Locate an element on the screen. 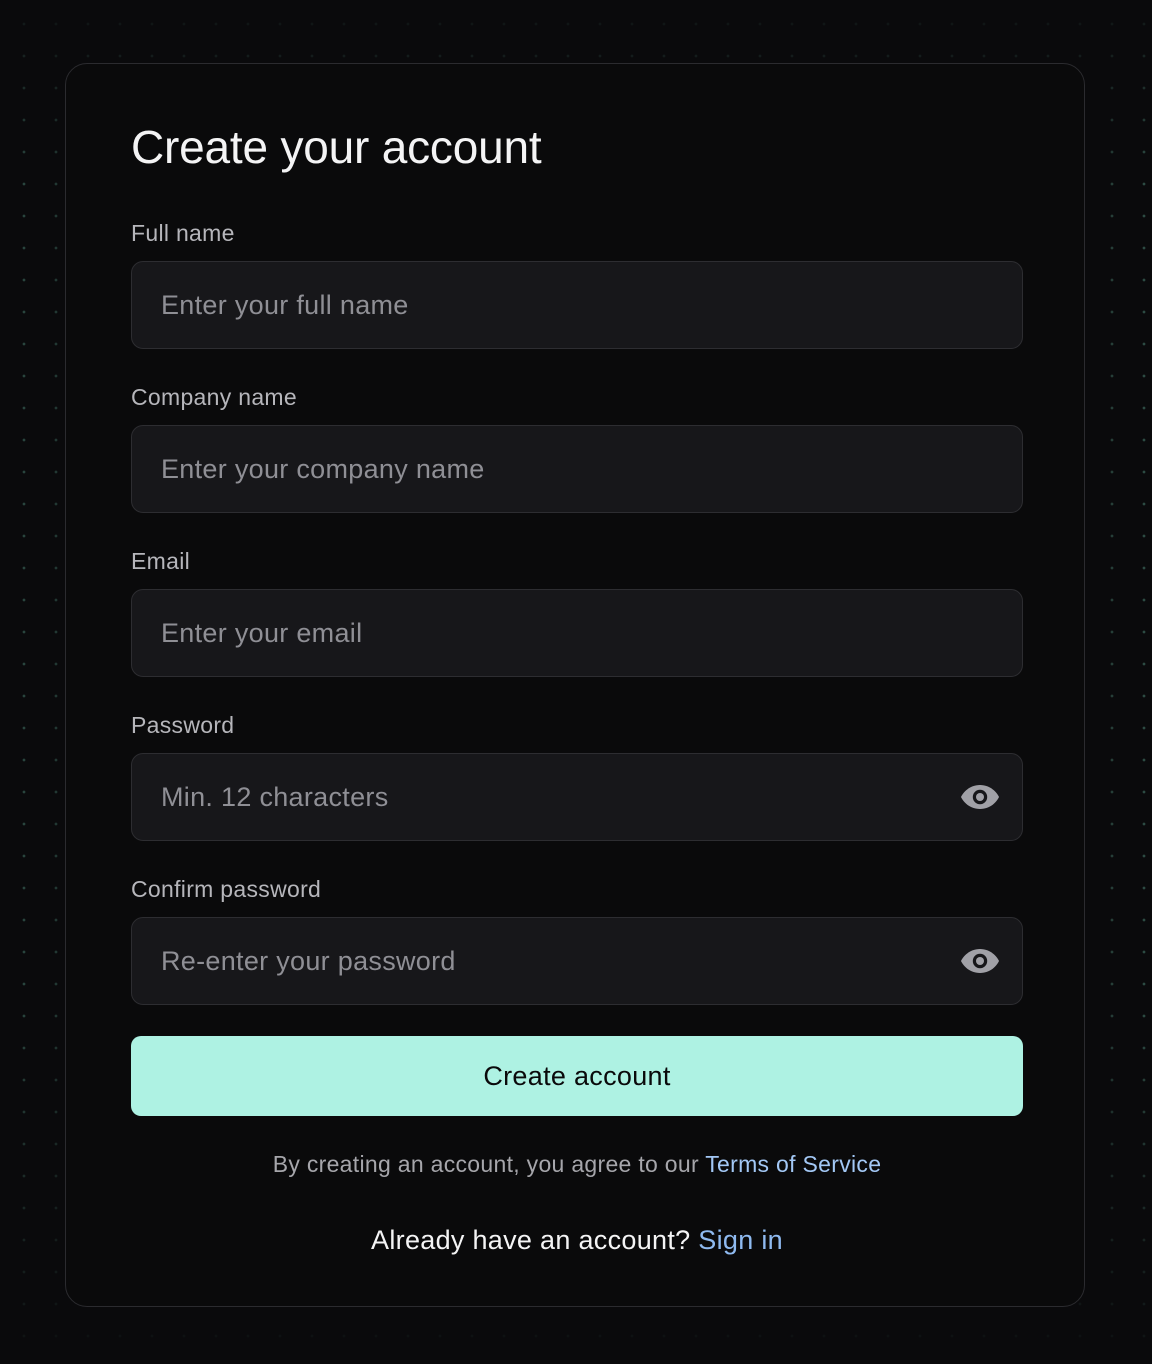 The image size is (1152, 1364). password-field-container is located at coordinates (577, 797).